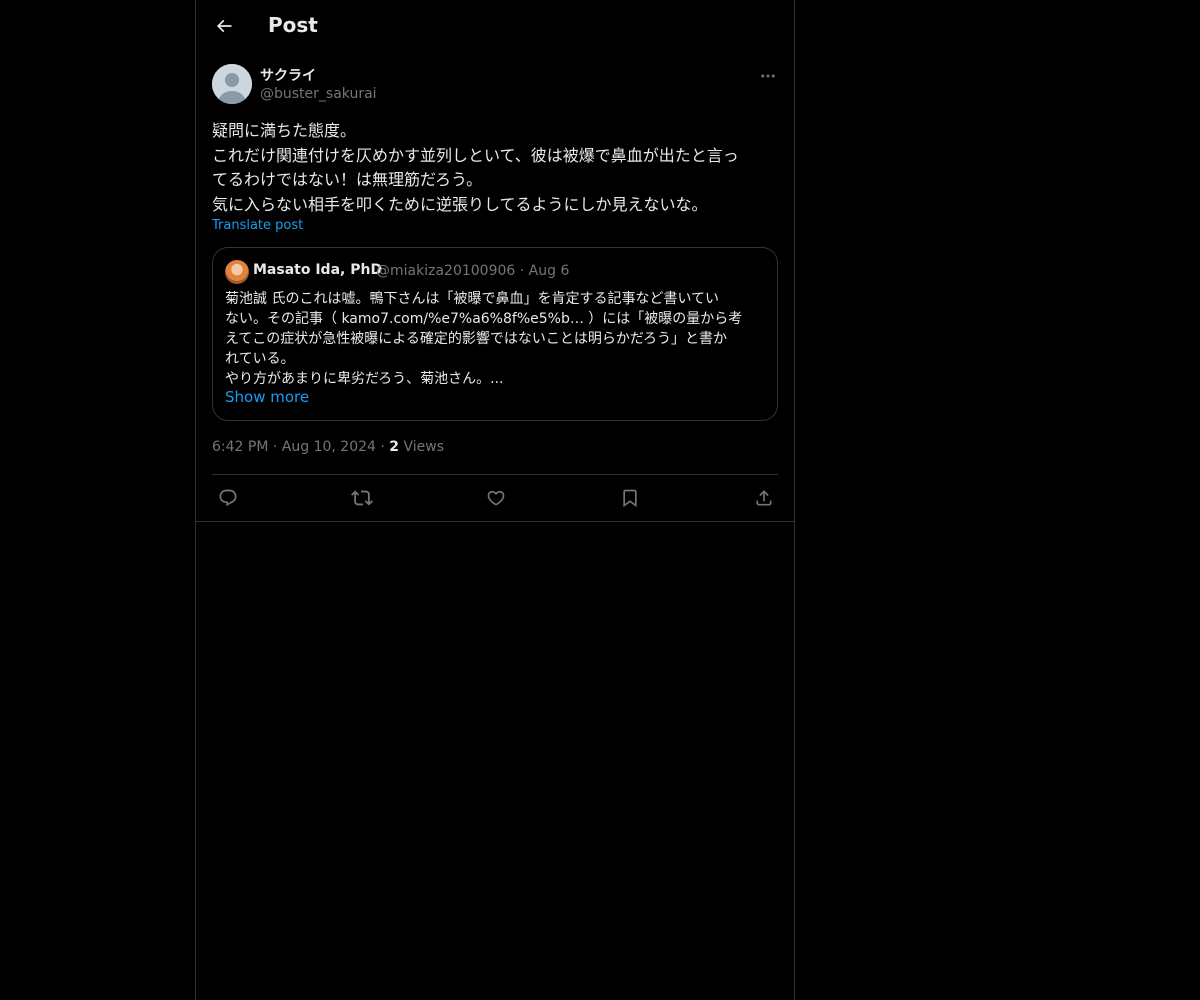 The height and width of the screenshot is (1000, 1200). What do you see at coordinates (472, 299) in the screenshot?
I see `quoted-text-line: 菊池誠 氏のこれは嘘。鴨下さんは「被曝で鼻血」を肯定する記事など書いてい` at bounding box center [472, 299].